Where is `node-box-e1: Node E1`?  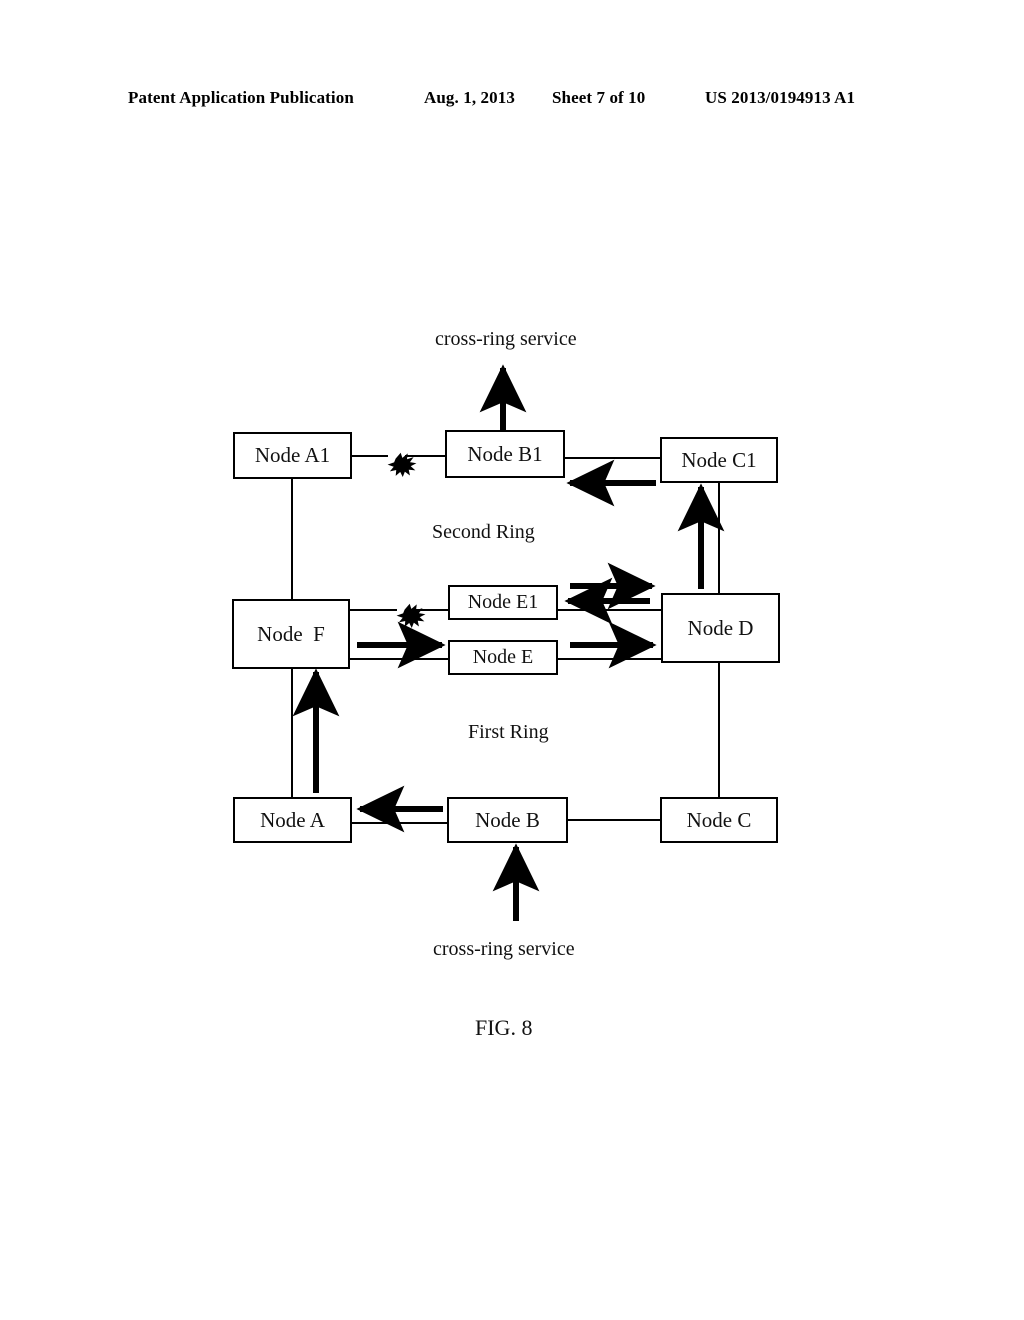
node-box-e1: Node E1 is located at coordinates (503, 602).